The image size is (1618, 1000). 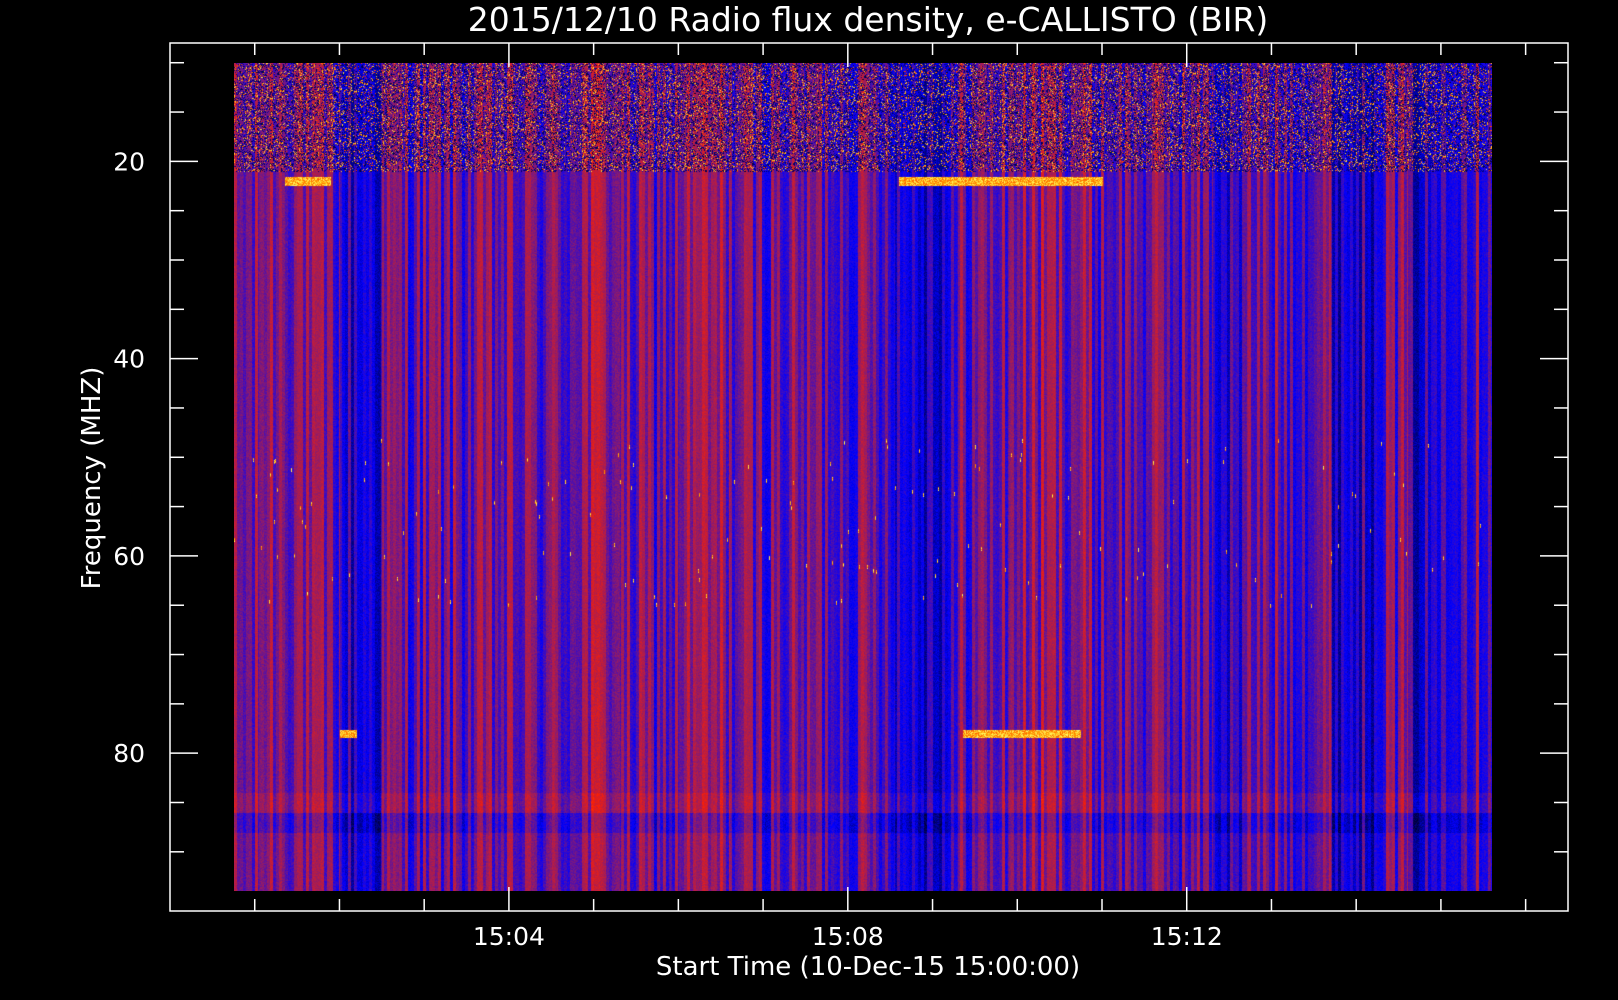 What do you see at coordinates (129, 161) in the screenshot?
I see `y-tick-label: 20` at bounding box center [129, 161].